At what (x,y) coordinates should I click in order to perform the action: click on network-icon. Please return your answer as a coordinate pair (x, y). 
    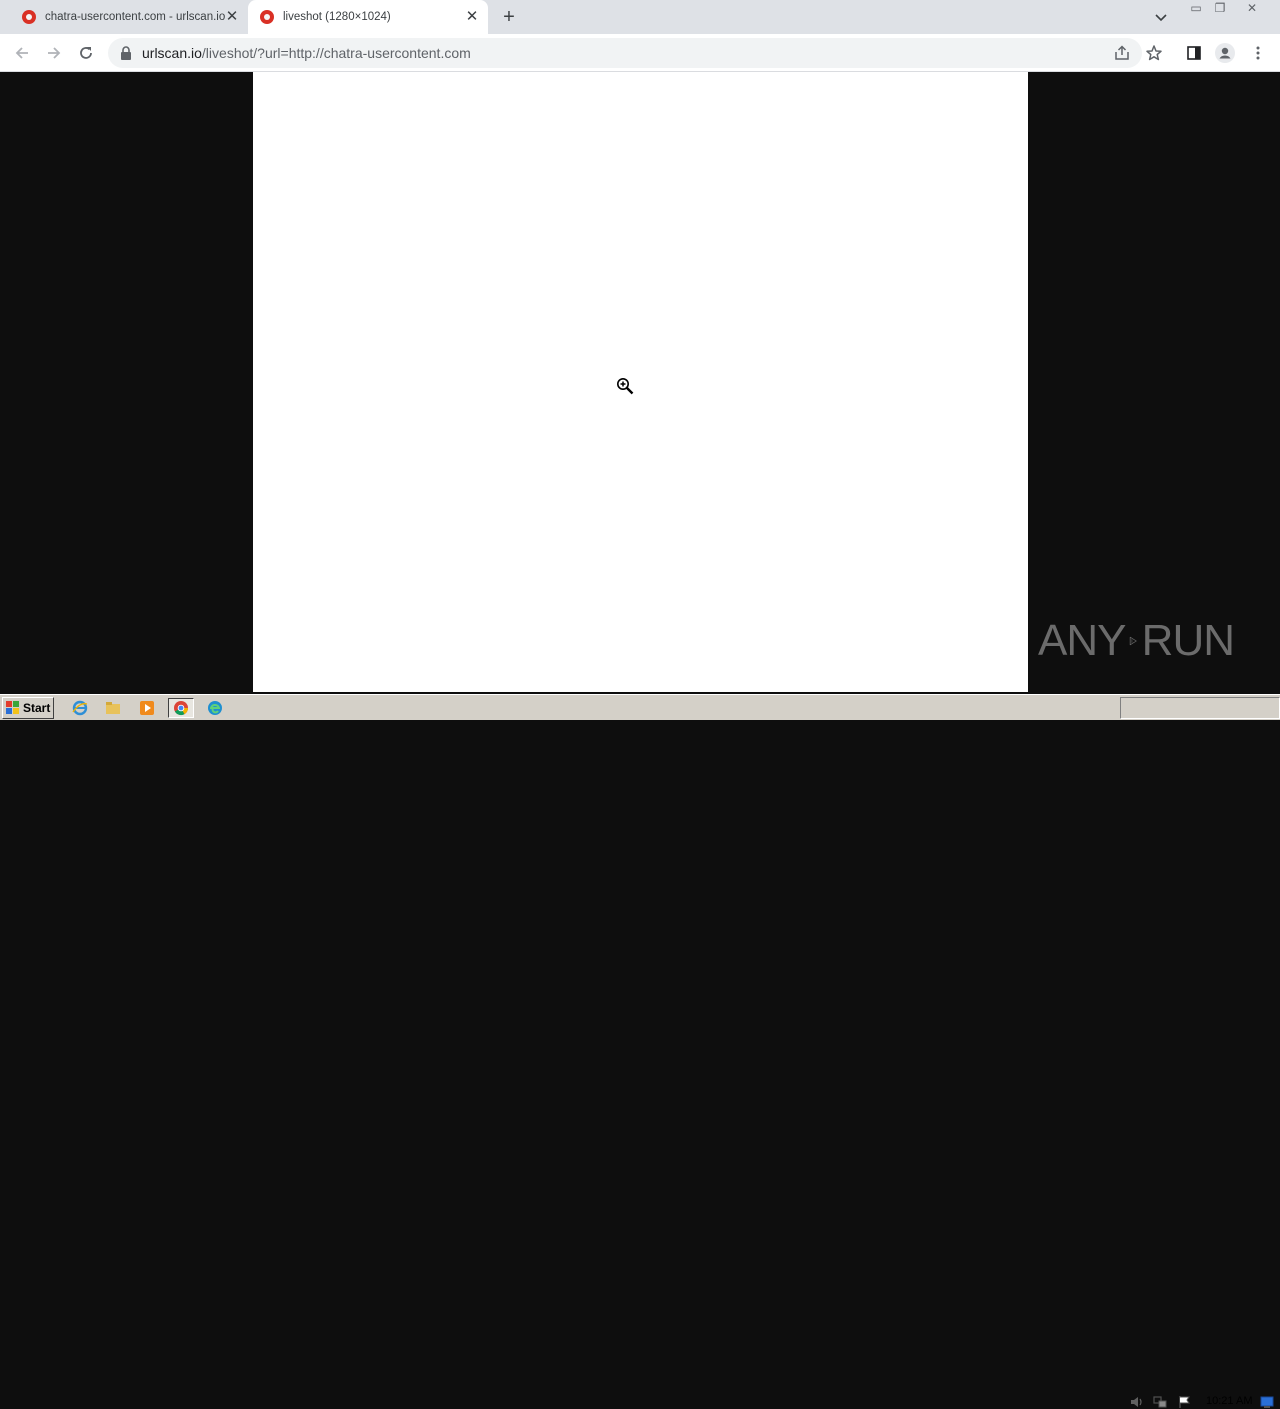
    Looking at the image, I should click on (1160, 1402).